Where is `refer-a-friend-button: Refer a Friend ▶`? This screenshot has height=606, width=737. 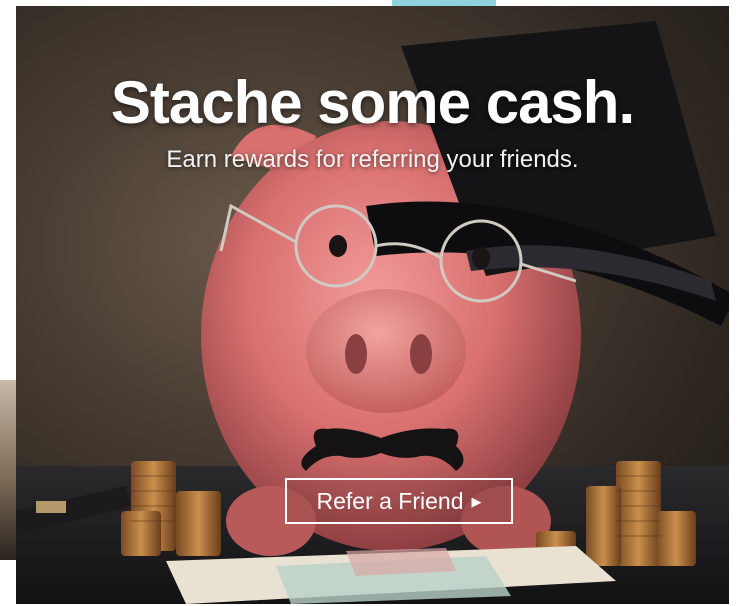 refer-a-friend-button: Refer a Friend ▶ is located at coordinates (399, 501).